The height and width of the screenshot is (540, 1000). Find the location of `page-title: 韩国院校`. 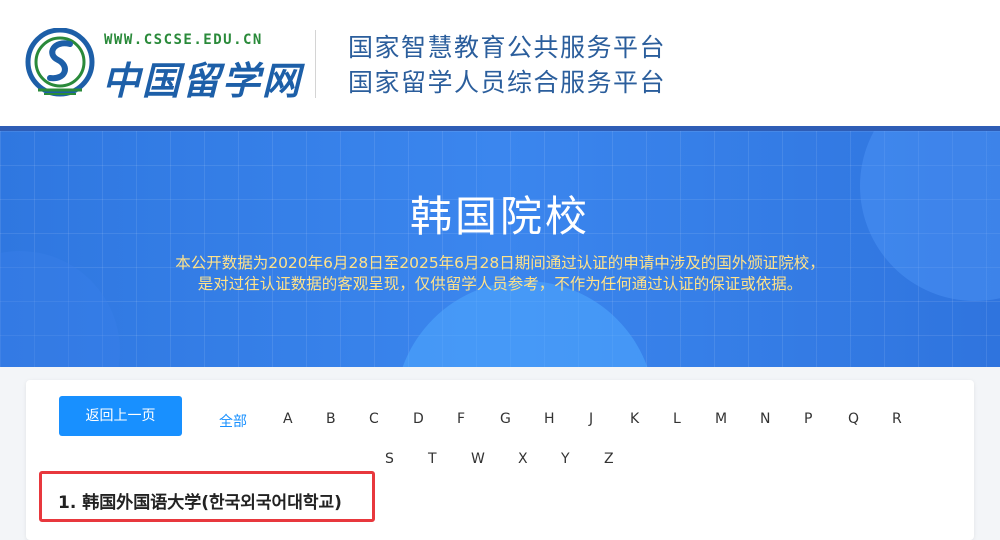

page-title: 韩国院校 is located at coordinates (499, 216).